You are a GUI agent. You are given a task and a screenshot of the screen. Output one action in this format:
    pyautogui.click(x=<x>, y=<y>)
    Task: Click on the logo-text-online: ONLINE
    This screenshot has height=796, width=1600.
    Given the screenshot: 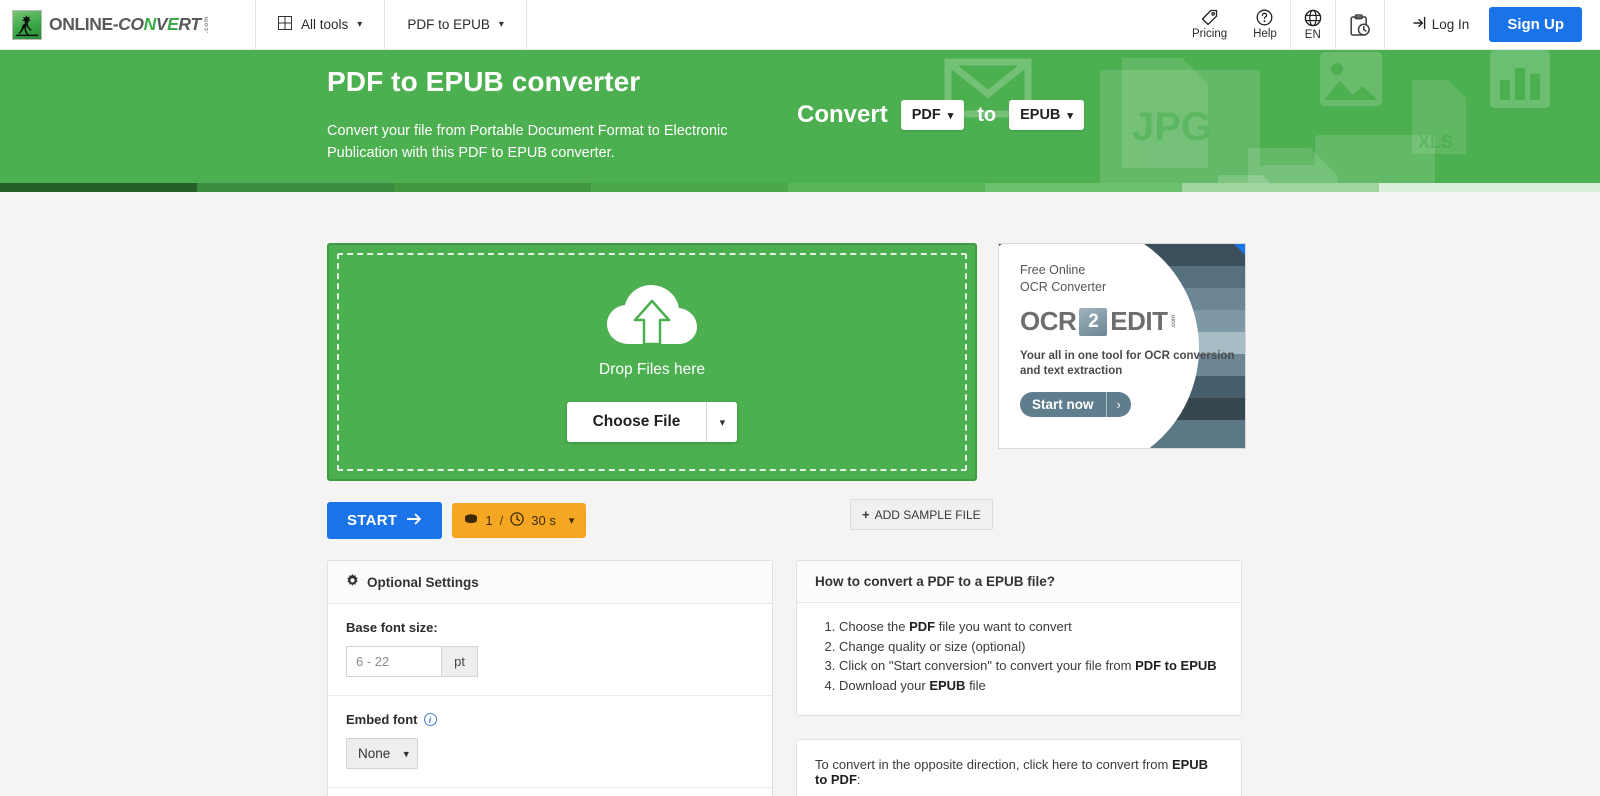 What is the action you would take?
    pyautogui.click(x=81, y=24)
    